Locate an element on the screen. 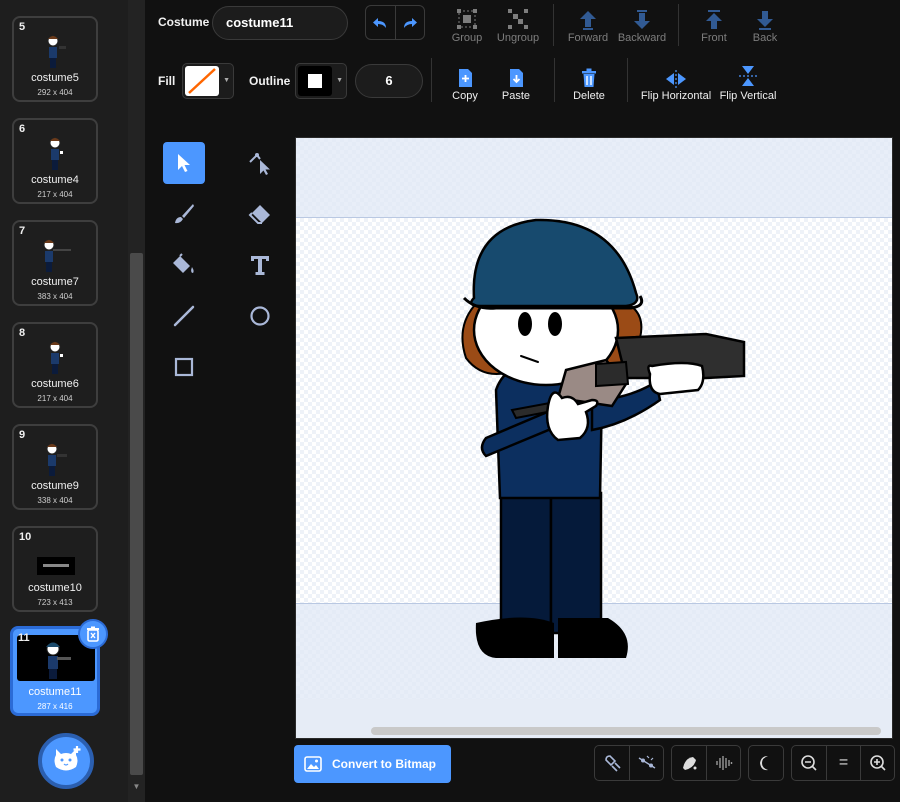 This screenshot has width=900, height=802. costume-card: 6 costume4 217 x 404 is located at coordinates (55, 161).